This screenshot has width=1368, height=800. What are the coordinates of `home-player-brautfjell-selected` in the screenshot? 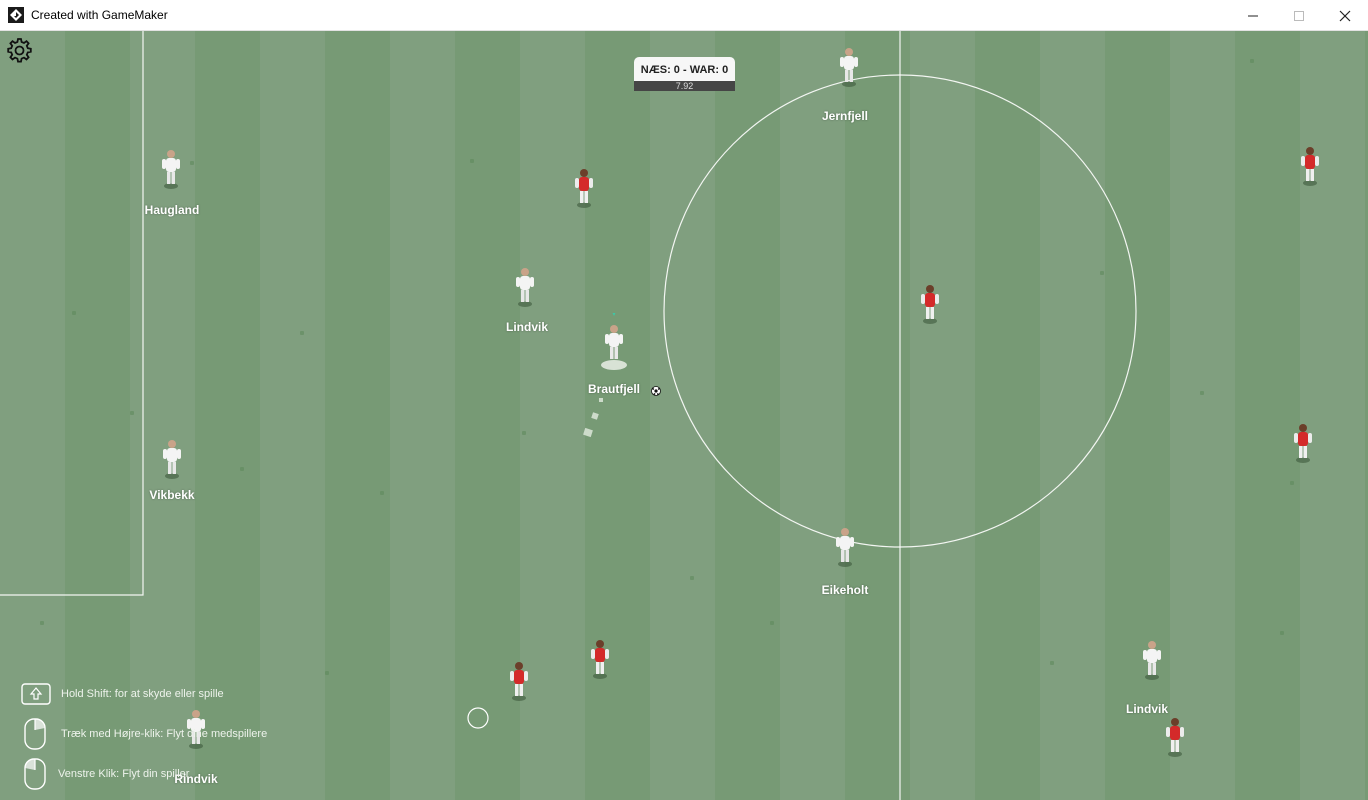 It's located at (614, 343).